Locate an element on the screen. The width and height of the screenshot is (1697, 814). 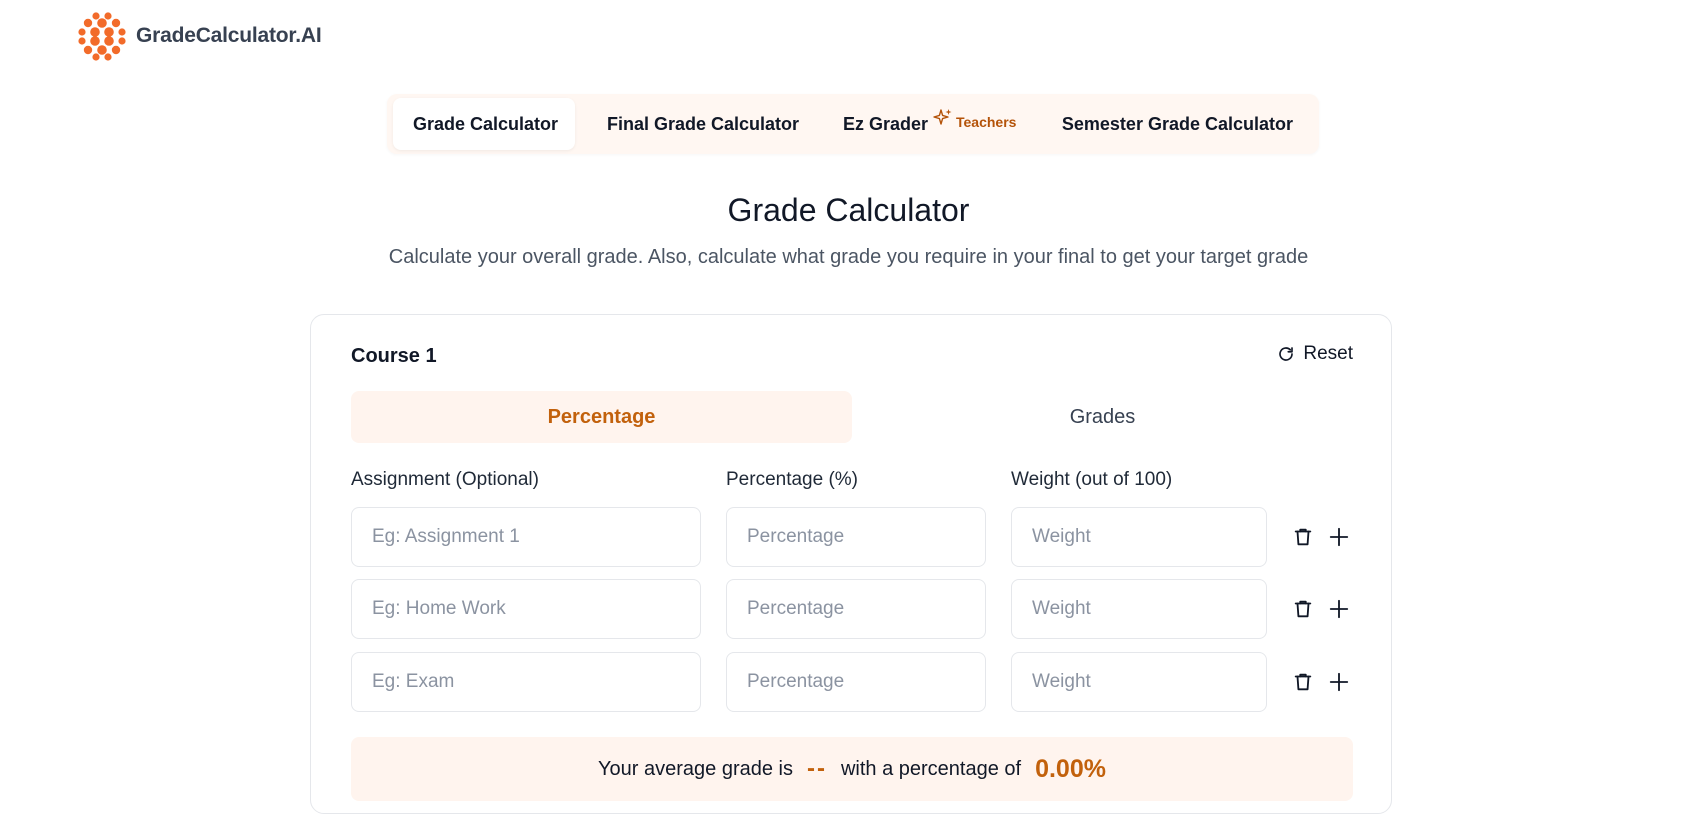
brand-name: GradeCalculator.AI is located at coordinates (229, 35).